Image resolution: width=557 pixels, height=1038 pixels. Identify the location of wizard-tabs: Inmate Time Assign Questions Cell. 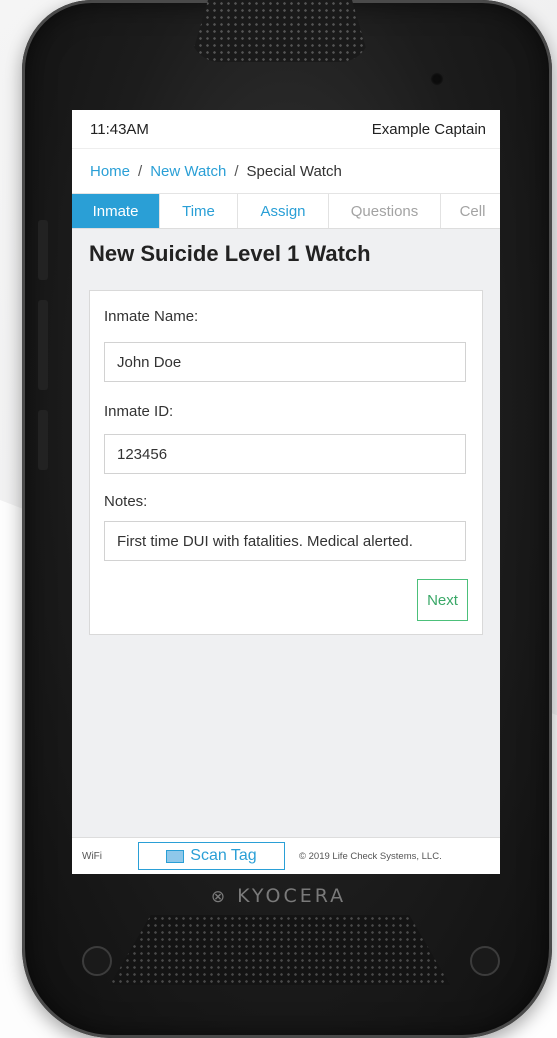
(286, 211).